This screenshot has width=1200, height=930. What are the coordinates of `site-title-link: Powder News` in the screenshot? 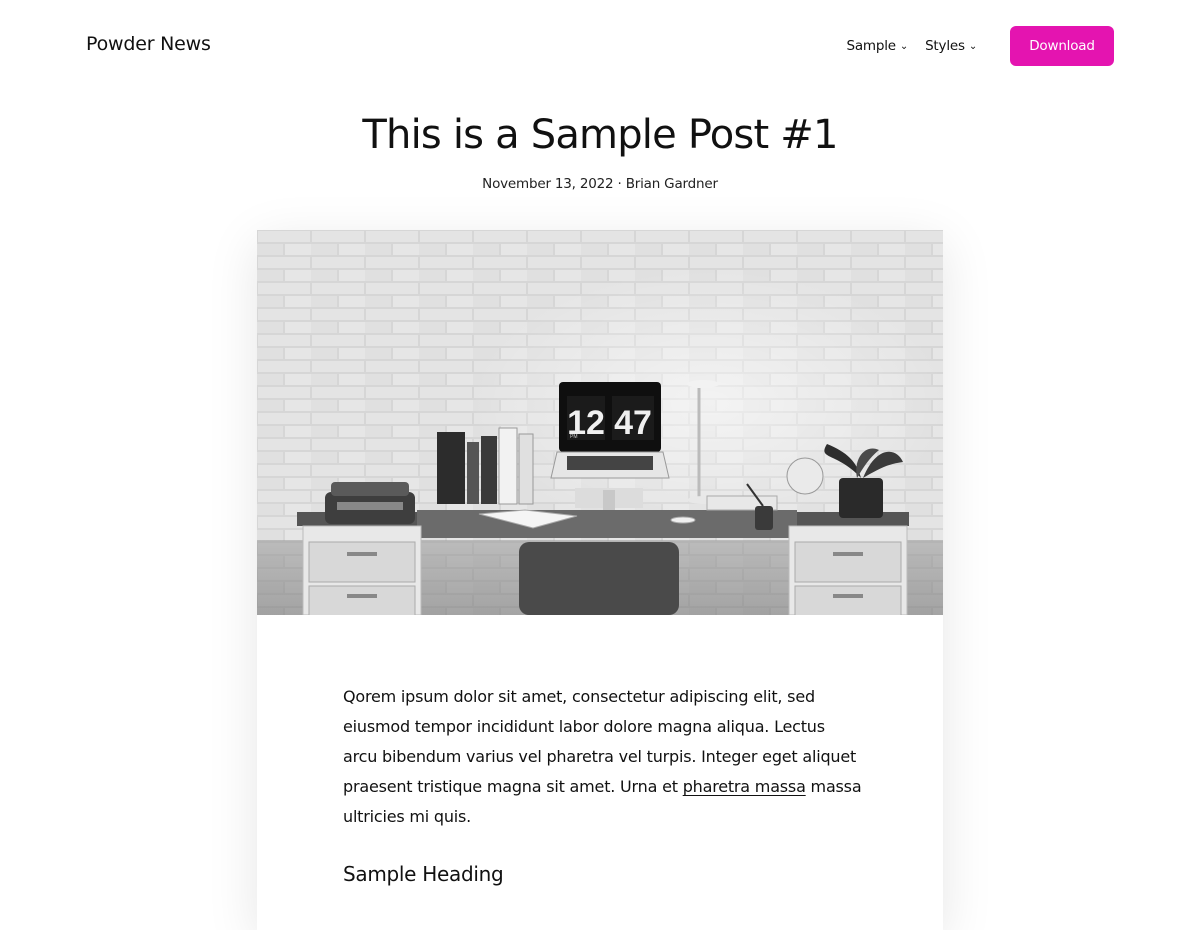 It's located at (148, 44).